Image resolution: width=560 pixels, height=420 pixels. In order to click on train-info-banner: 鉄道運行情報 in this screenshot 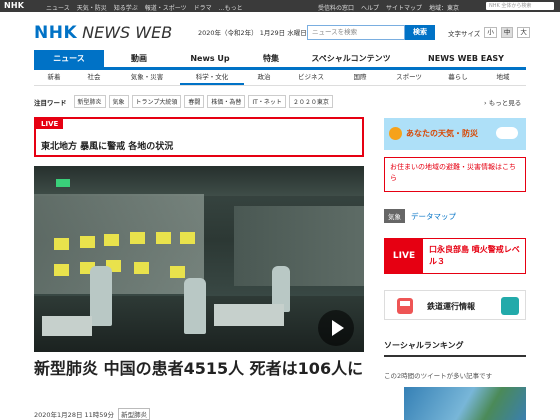, I will do `click(455, 305)`.